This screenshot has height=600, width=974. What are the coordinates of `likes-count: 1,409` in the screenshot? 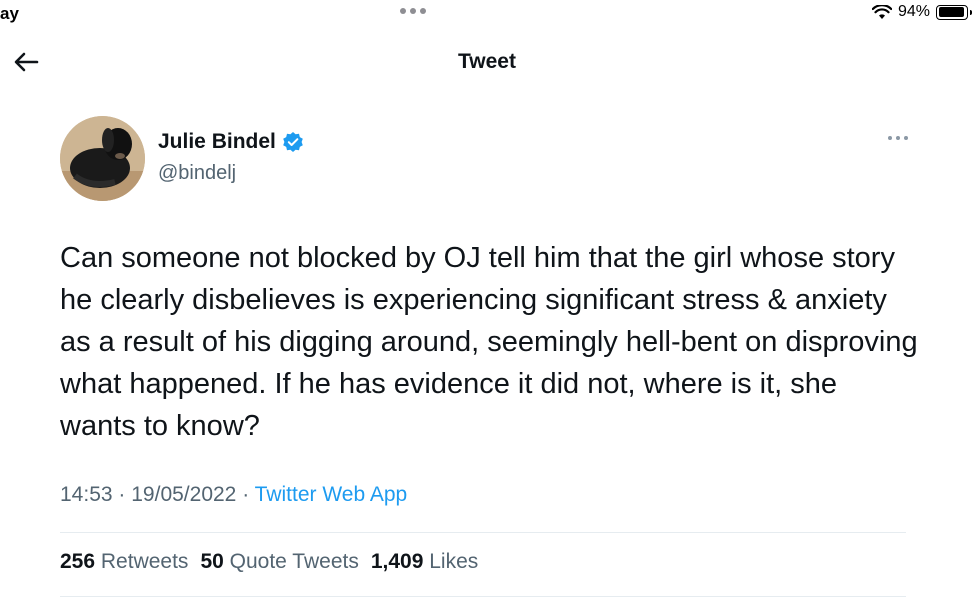 It's located at (397, 561).